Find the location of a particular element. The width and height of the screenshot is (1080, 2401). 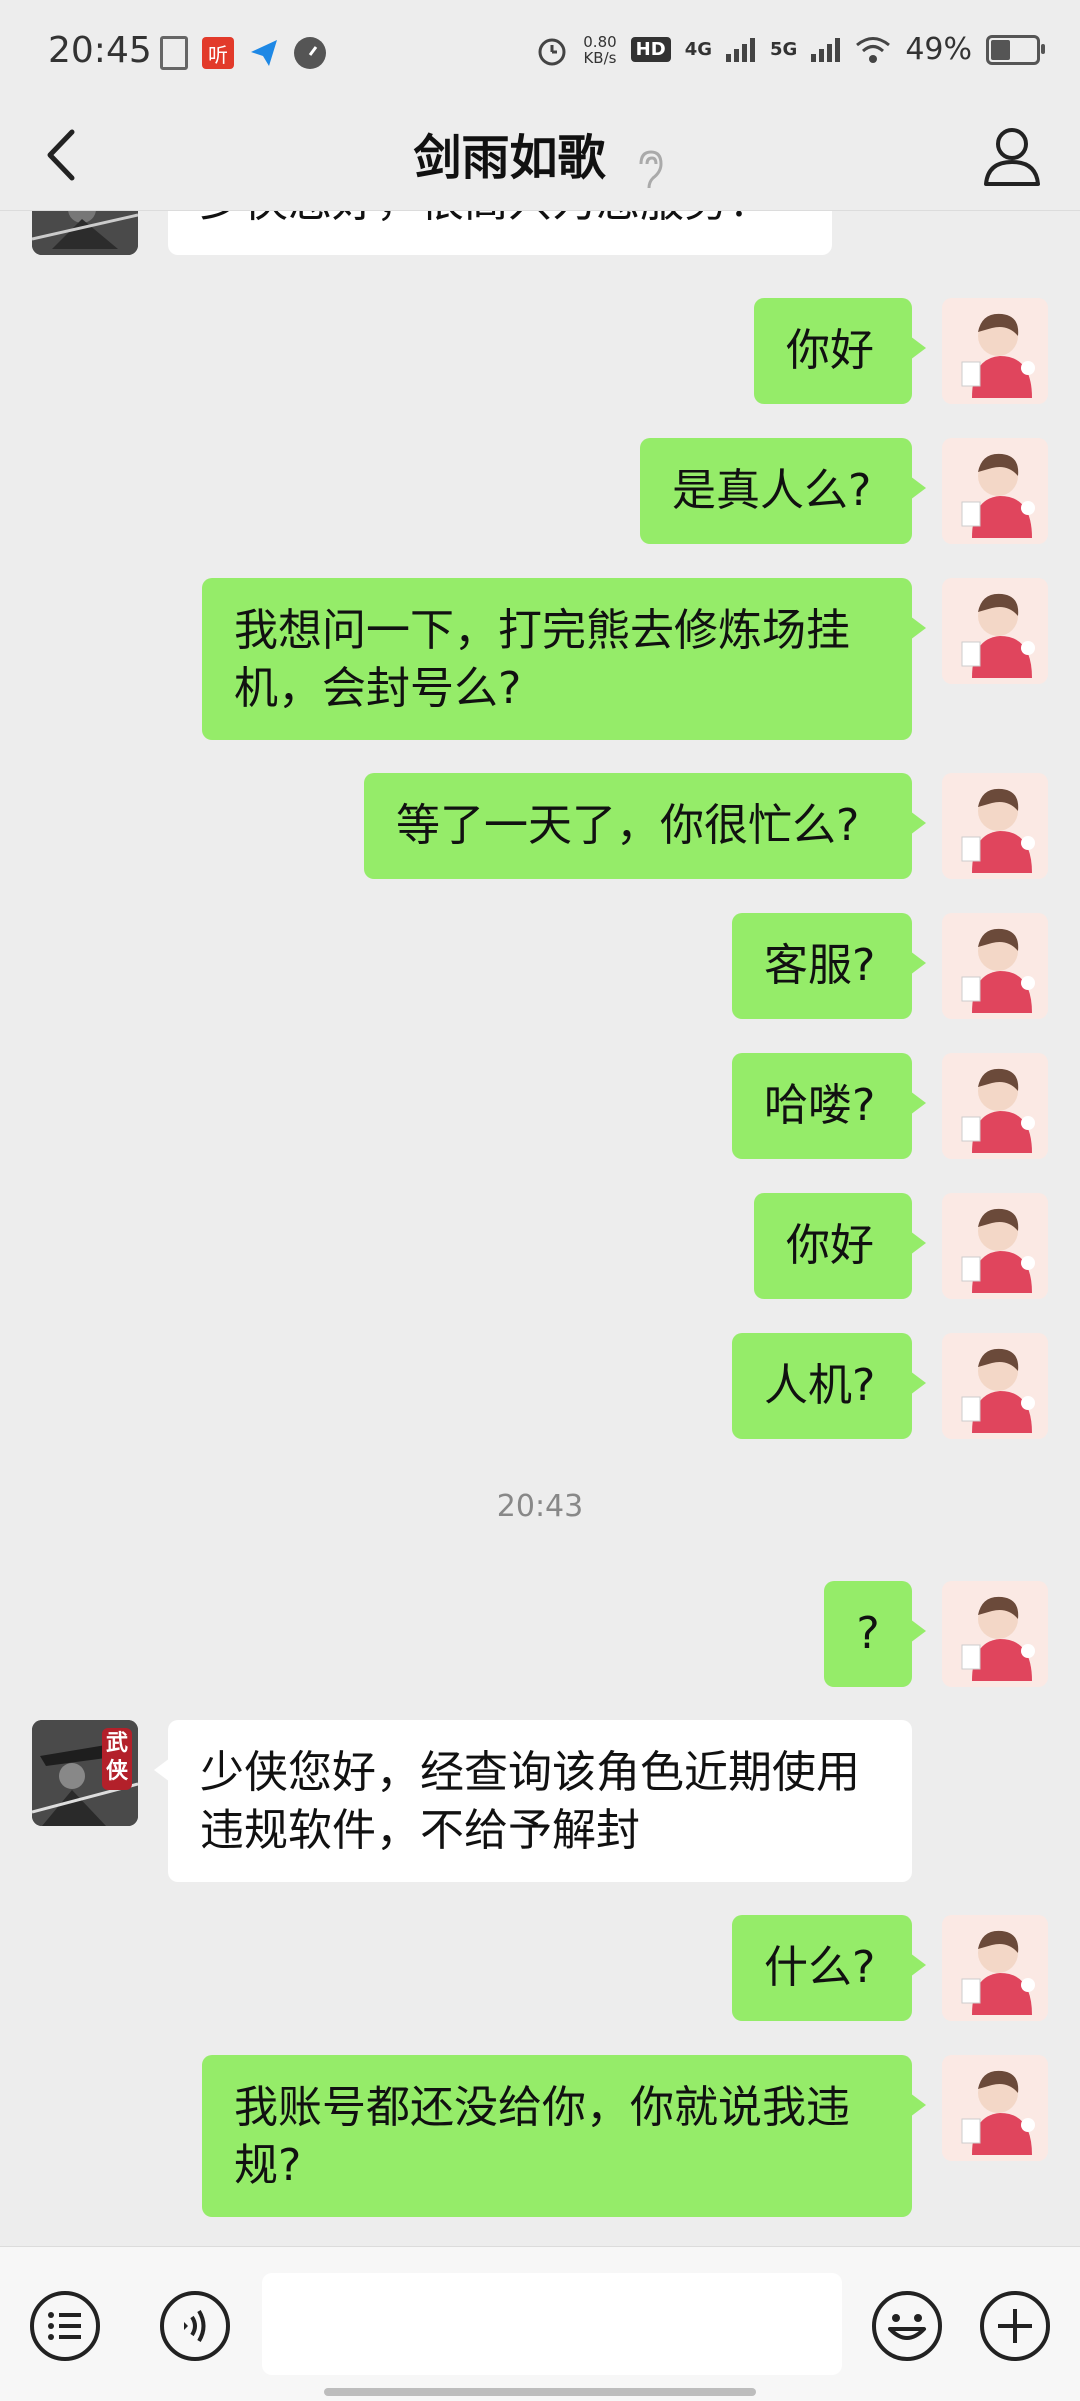

status-bar: 20:45 听 0.80 KB/s HD 4G 5G 49% is located at coordinates (540, 50).